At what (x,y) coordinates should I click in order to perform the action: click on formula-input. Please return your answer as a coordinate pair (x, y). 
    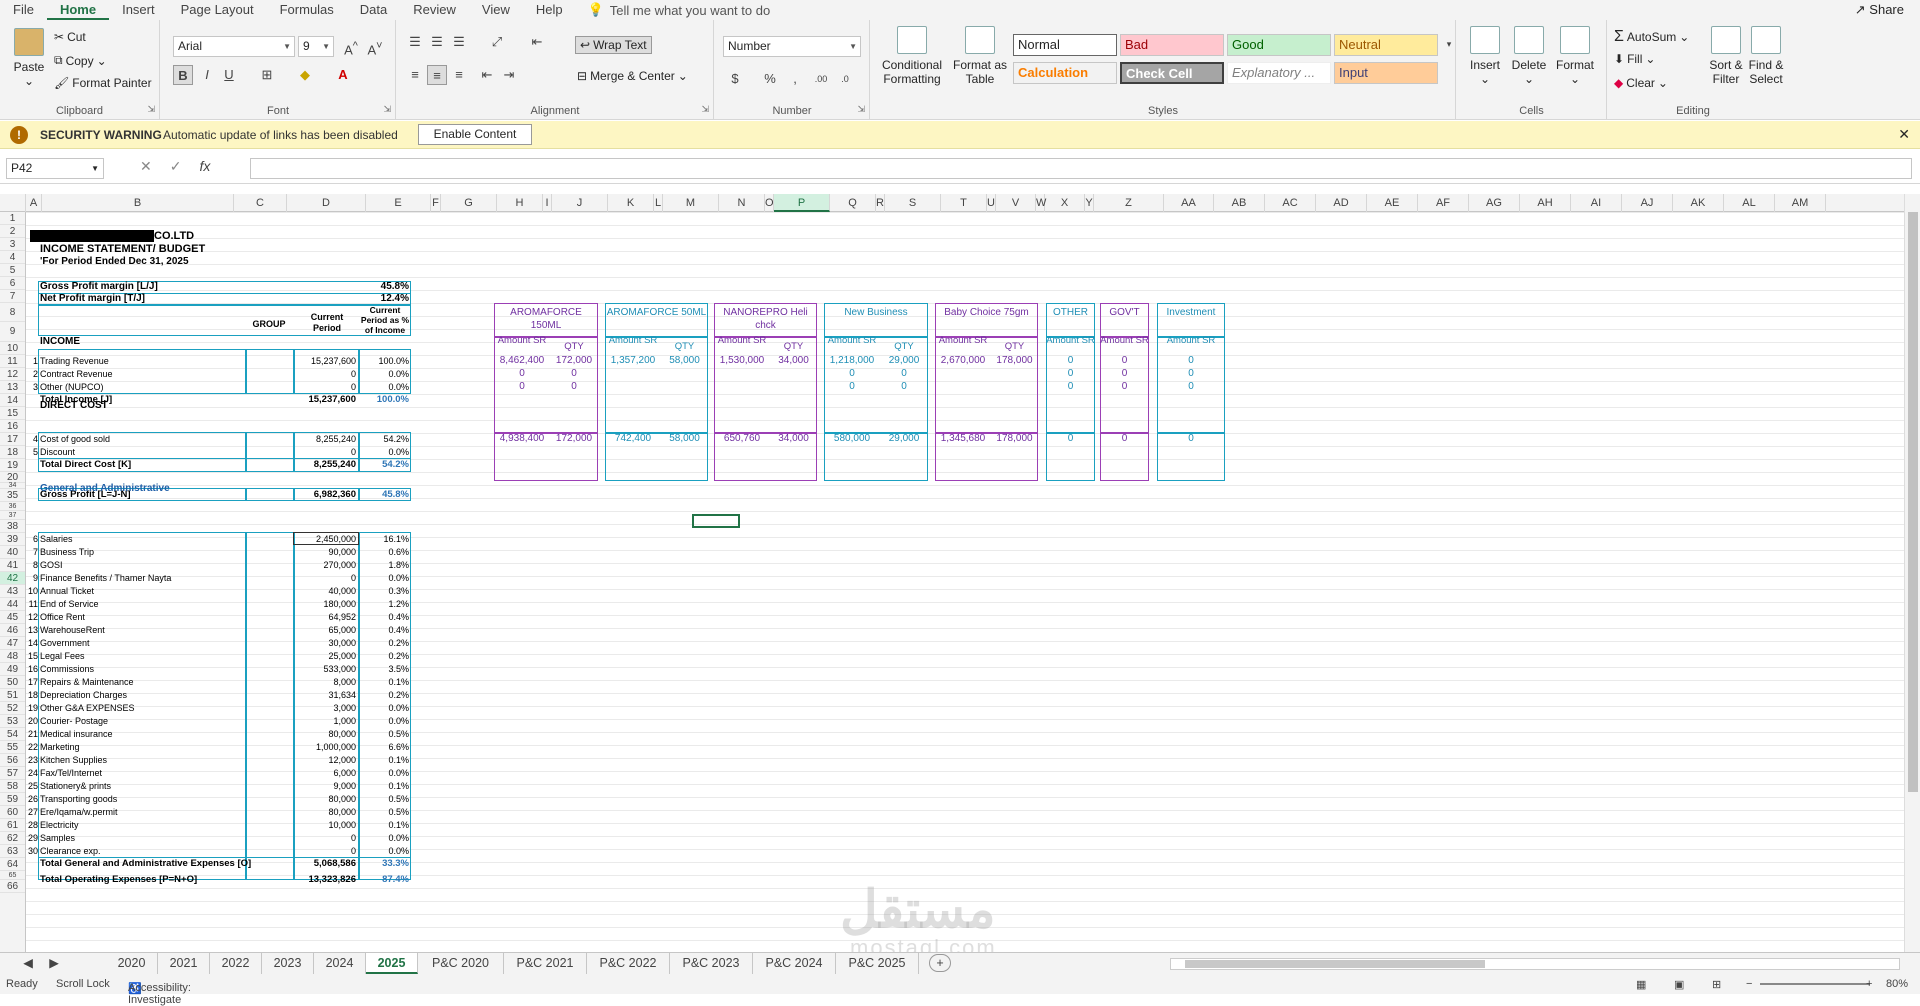
    Looking at the image, I should click on (1081, 168).